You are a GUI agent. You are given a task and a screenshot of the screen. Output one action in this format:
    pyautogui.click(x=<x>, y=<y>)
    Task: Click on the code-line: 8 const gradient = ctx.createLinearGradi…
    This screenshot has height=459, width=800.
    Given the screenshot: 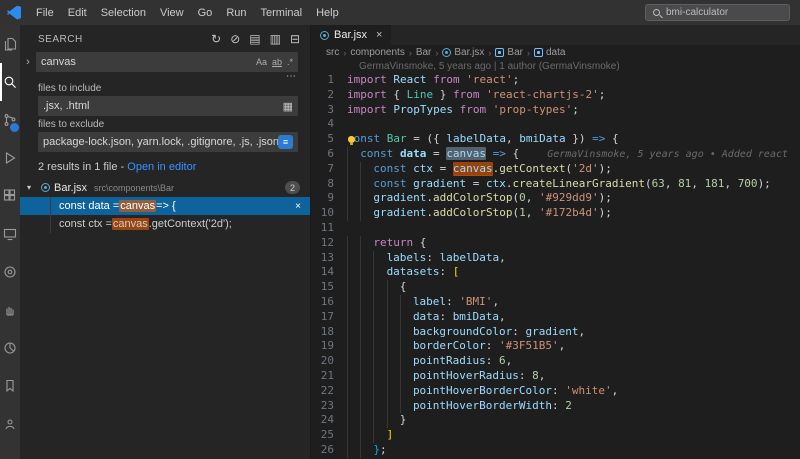 What is the action you would take?
    pyautogui.click(x=555, y=184)
    